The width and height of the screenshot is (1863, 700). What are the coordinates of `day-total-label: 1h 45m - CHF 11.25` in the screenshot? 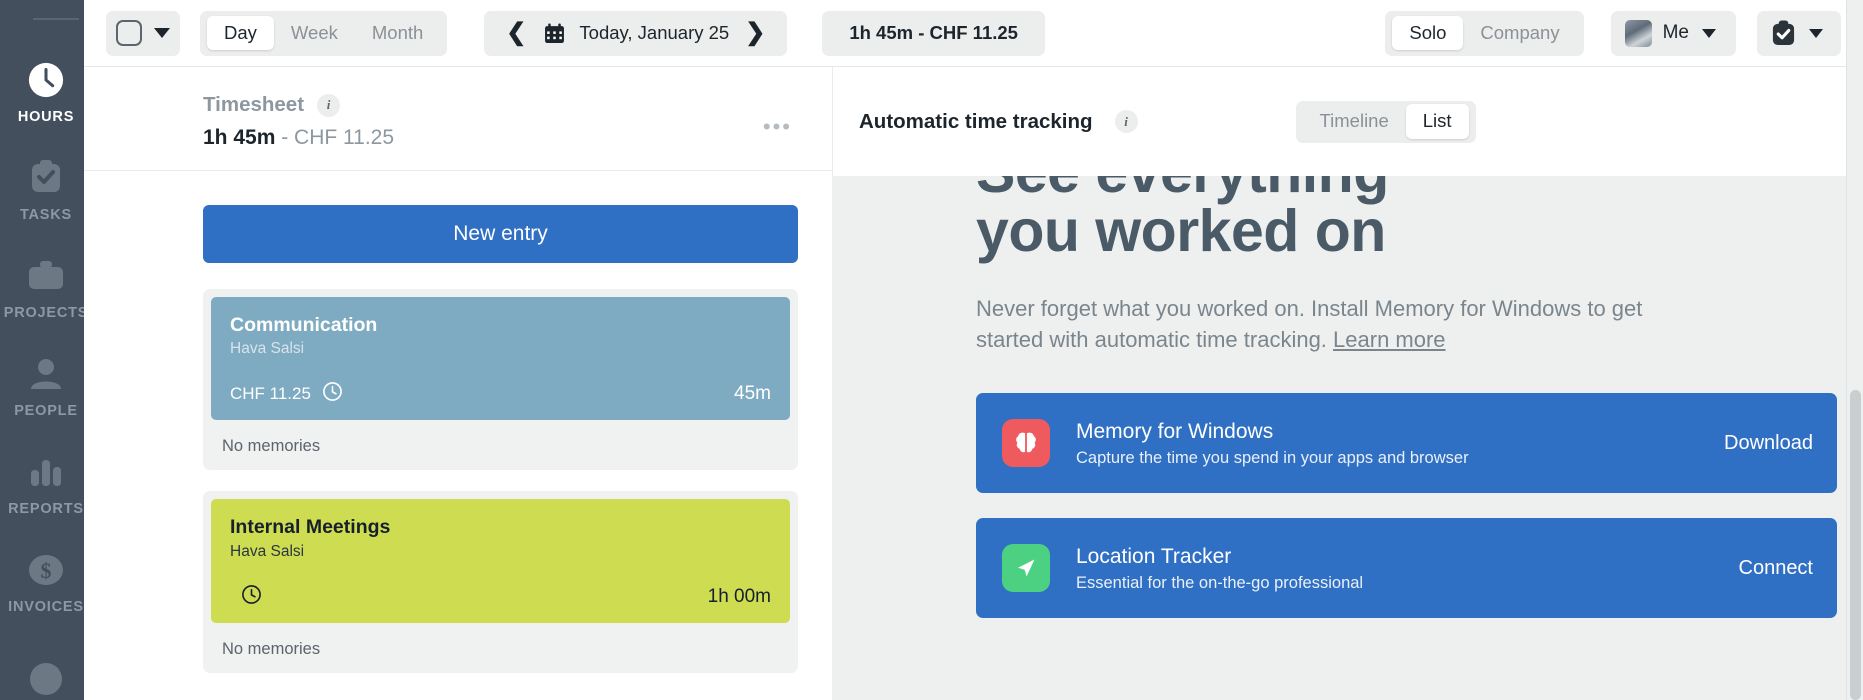 It's located at (933, 32).